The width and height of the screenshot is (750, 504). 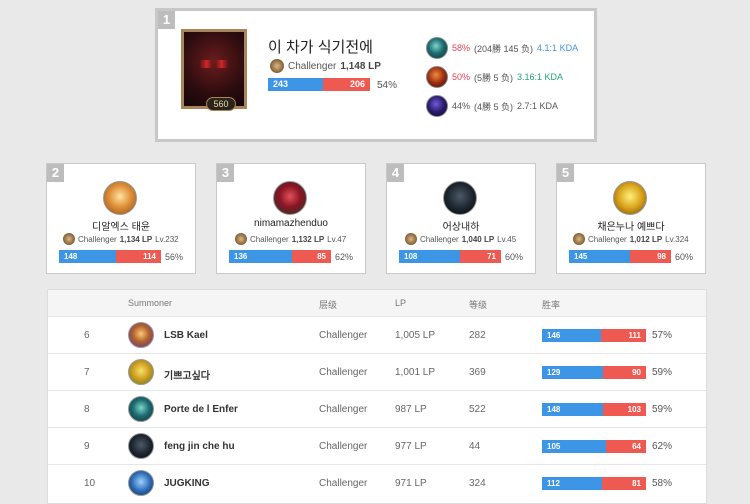 I want to click on champion-kda: 3.16:1 KDA, so click(x=540, y=77).